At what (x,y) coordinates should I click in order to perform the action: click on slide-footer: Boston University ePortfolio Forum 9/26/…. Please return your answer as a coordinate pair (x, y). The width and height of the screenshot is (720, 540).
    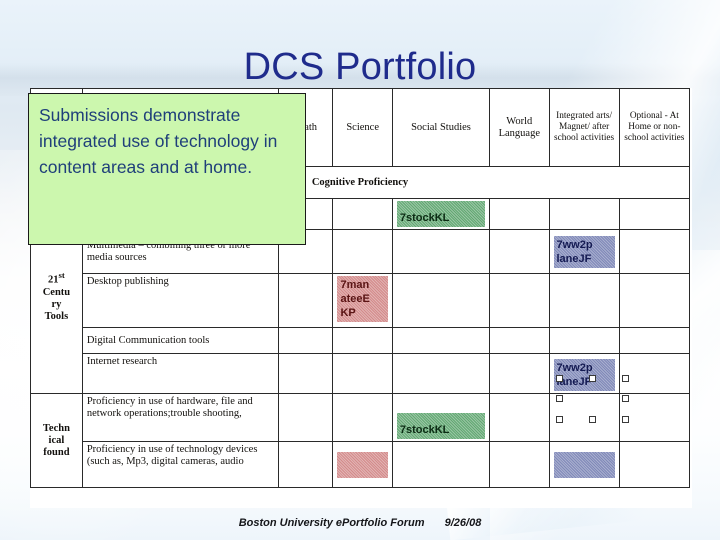
    Looking at the image, I should click on (360, 523).